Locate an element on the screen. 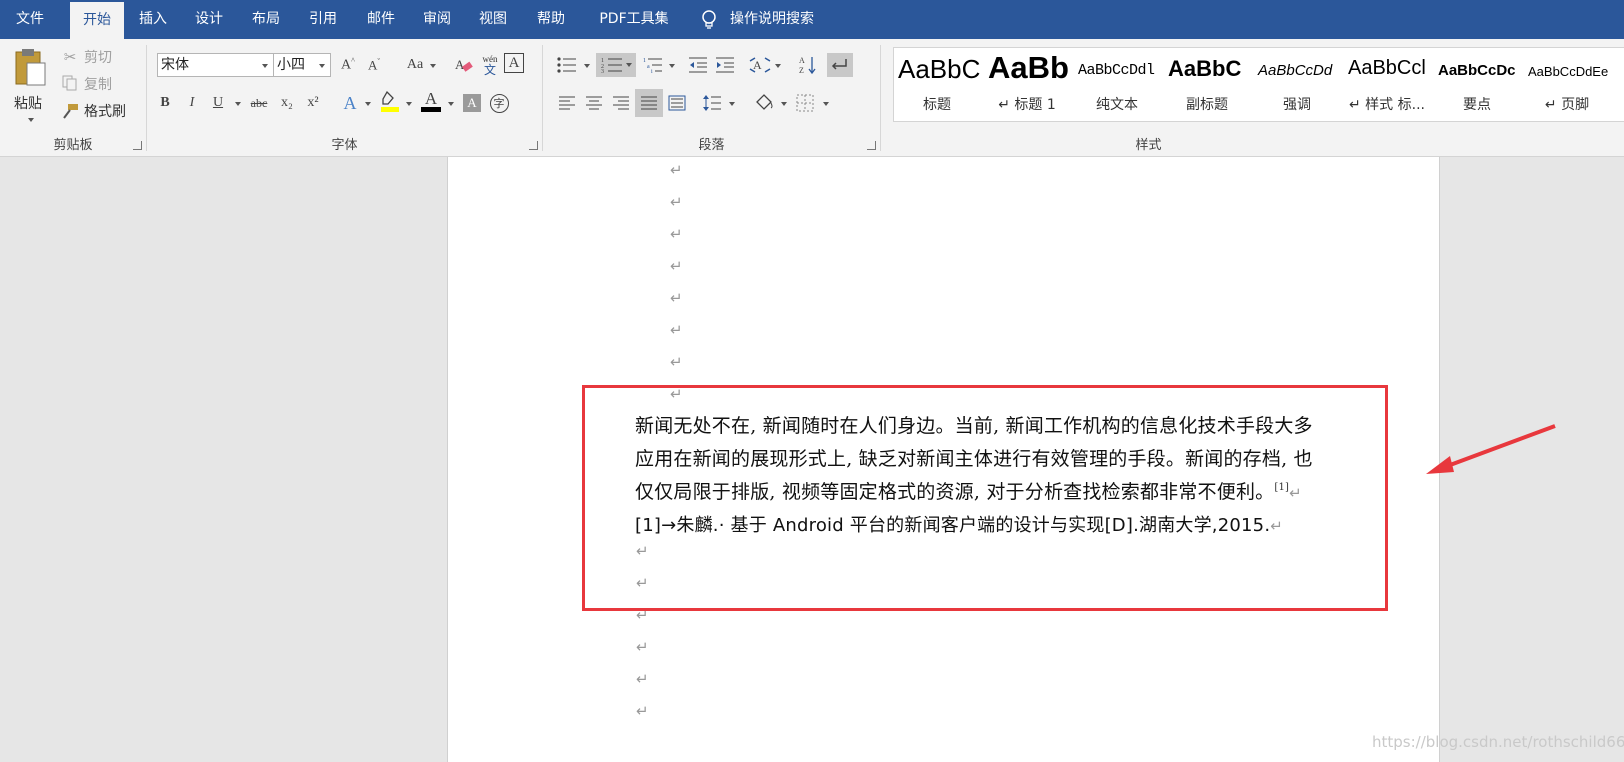 The width and height of the screenshot is (1624, 762). tab-references: 引用 is located at coordinates (323, 19).